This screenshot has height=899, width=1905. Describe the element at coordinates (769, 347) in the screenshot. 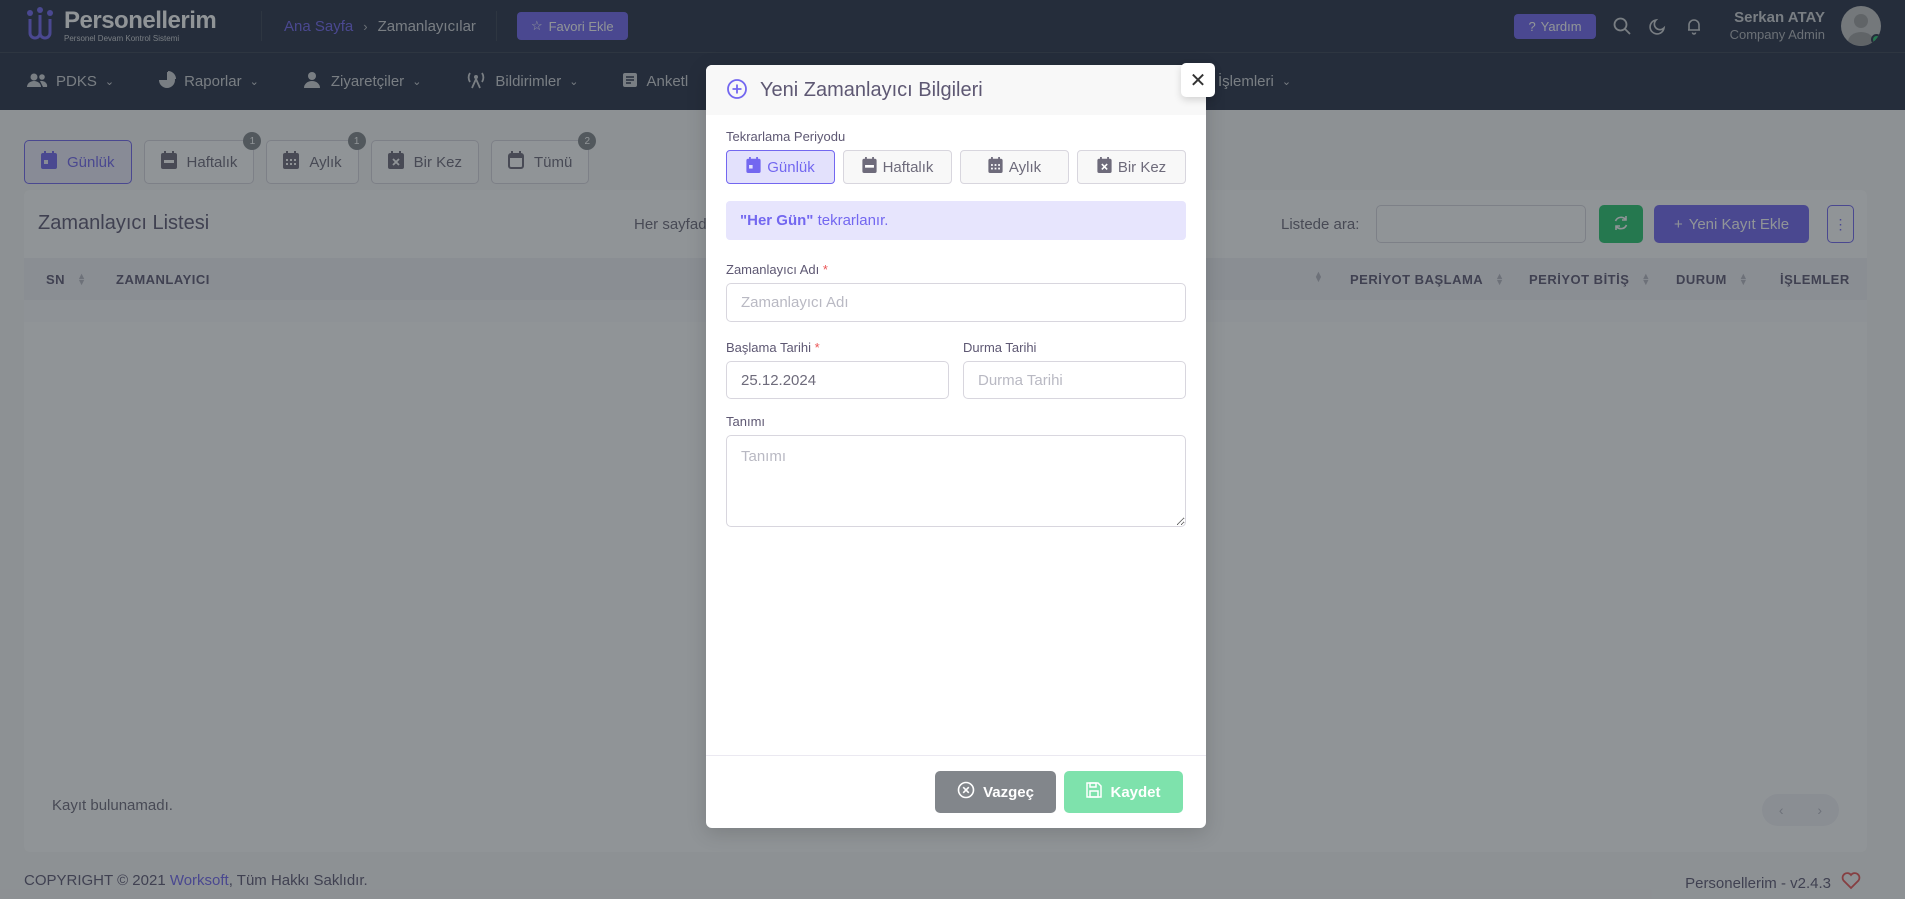

I see `label-text: Başlama Tarihi` at that location.